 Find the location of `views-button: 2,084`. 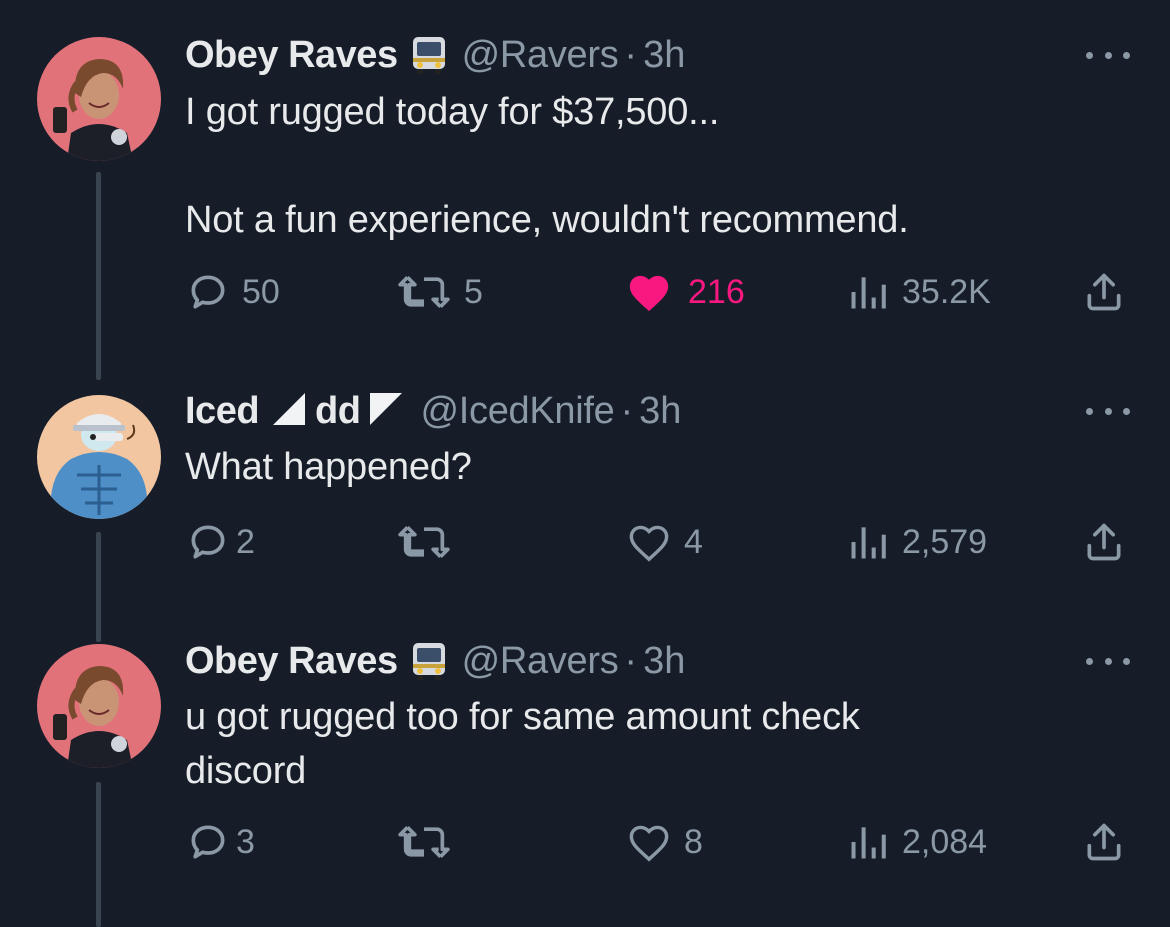

views-button: 2,084 is located at coordinates (916, 842).